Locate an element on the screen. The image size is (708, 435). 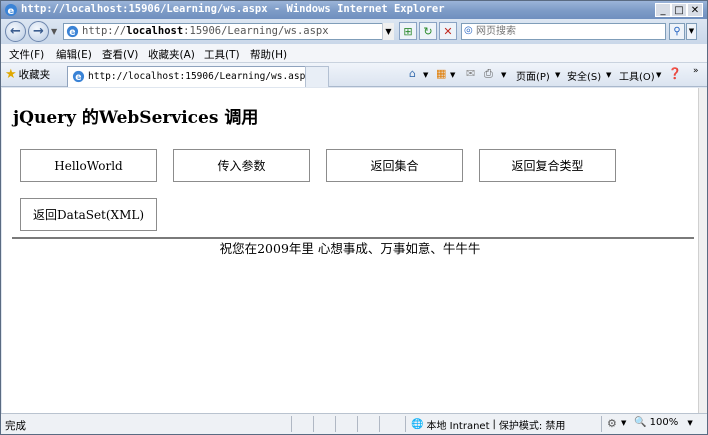
search-options-dropdown: ▼ is located at coordinates (691, 31).